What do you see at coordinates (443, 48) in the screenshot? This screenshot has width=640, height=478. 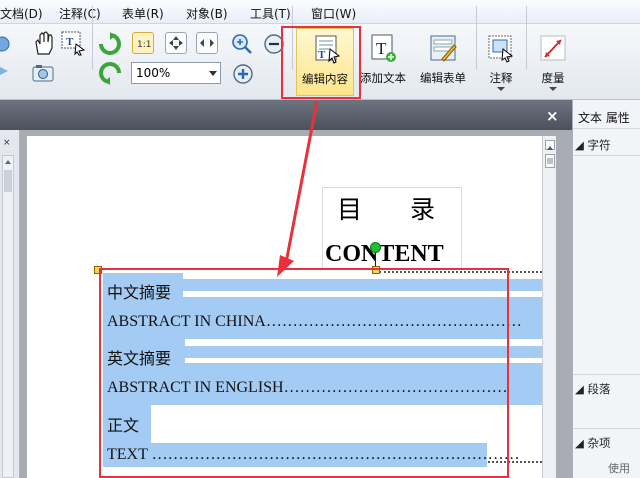 I see `edit-form-icon` at bounding box center [443, 48].